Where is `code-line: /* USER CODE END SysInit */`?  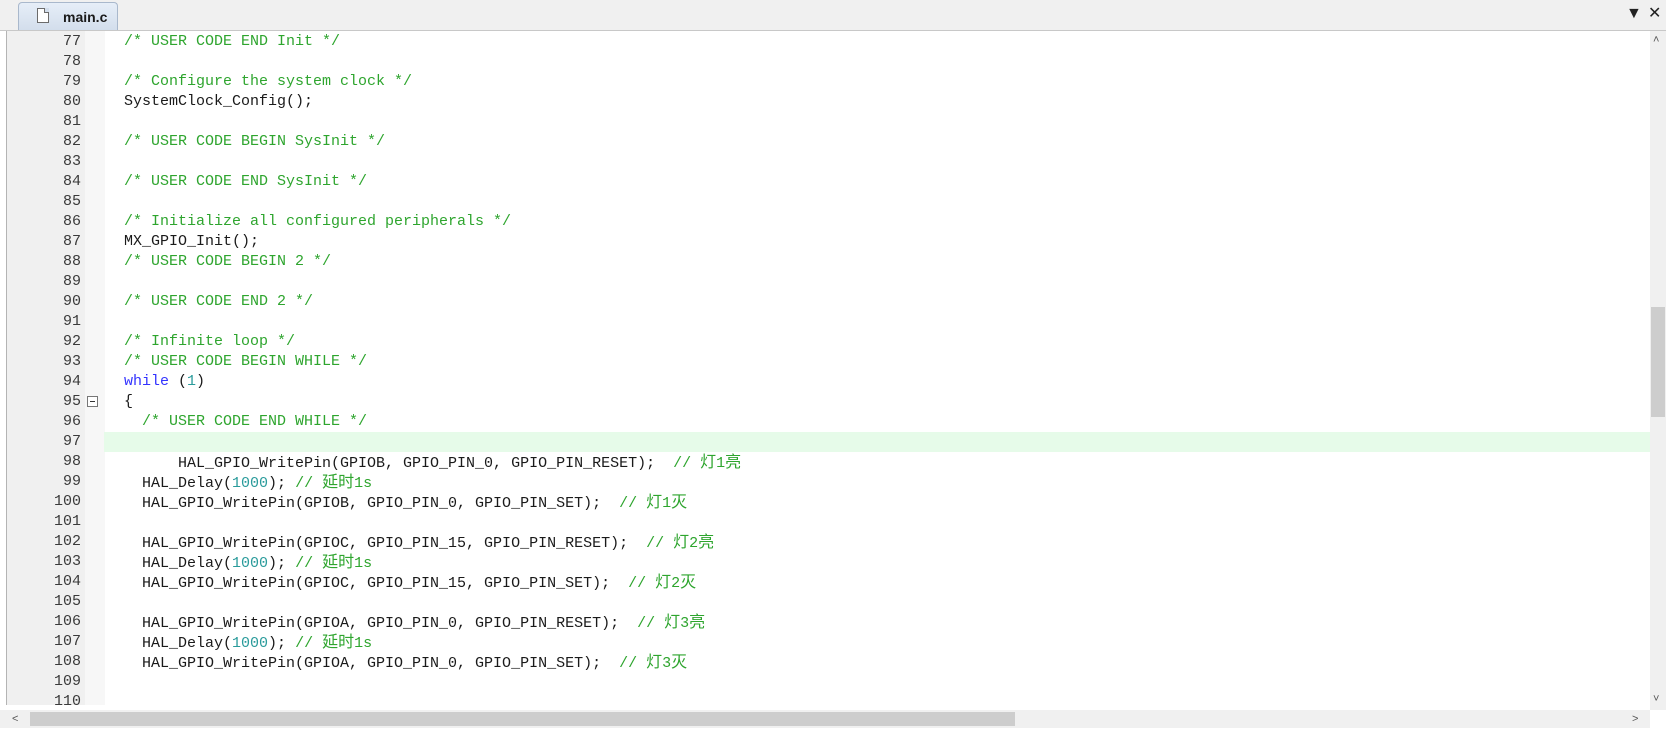 code-line: /* USER CODE END SysInit */ is located at coordinates (245, 182).